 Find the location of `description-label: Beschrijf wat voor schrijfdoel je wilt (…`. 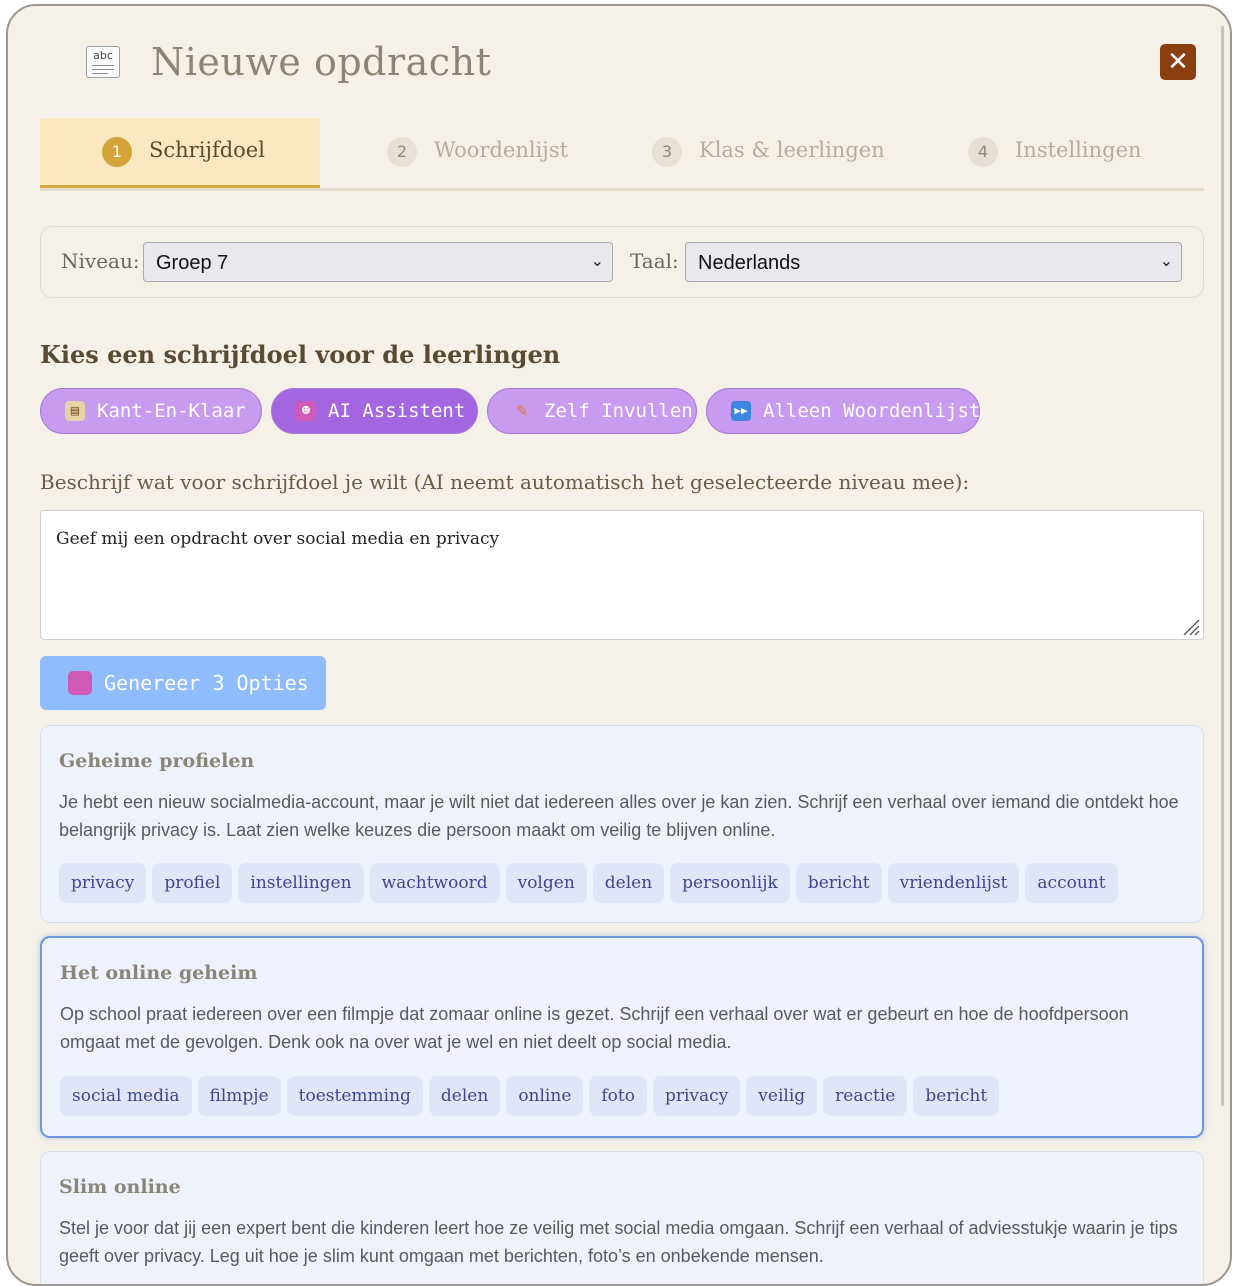

description-label: Beschrijf wat voor schrijfdoel je wilt (… is located at coordinates (505, 482).